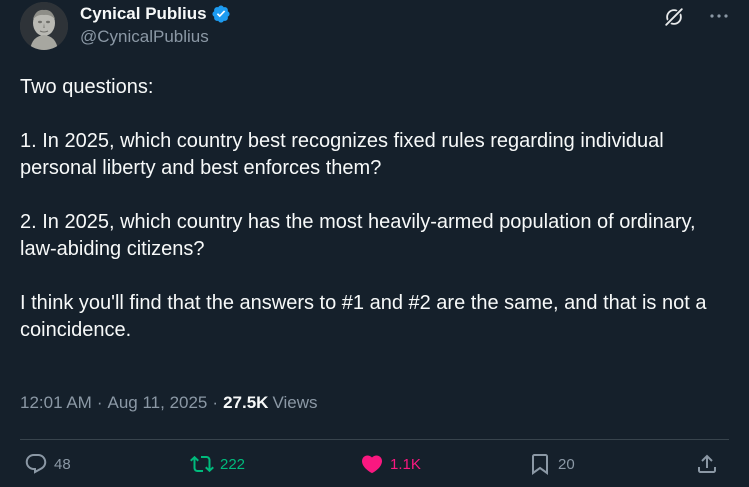 The width and height of the screenshot is (749, 487). I want to click on like-icon, so click(372, 464).